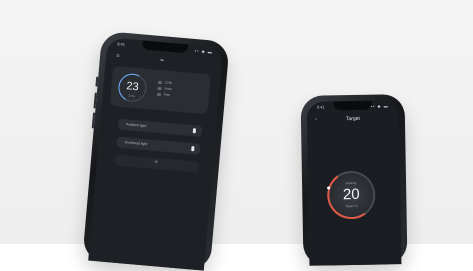  What do you see at coordinates (136, 125) in the screenshot?
I see `control-label: Ambient light` at bounding box center [136, 125].